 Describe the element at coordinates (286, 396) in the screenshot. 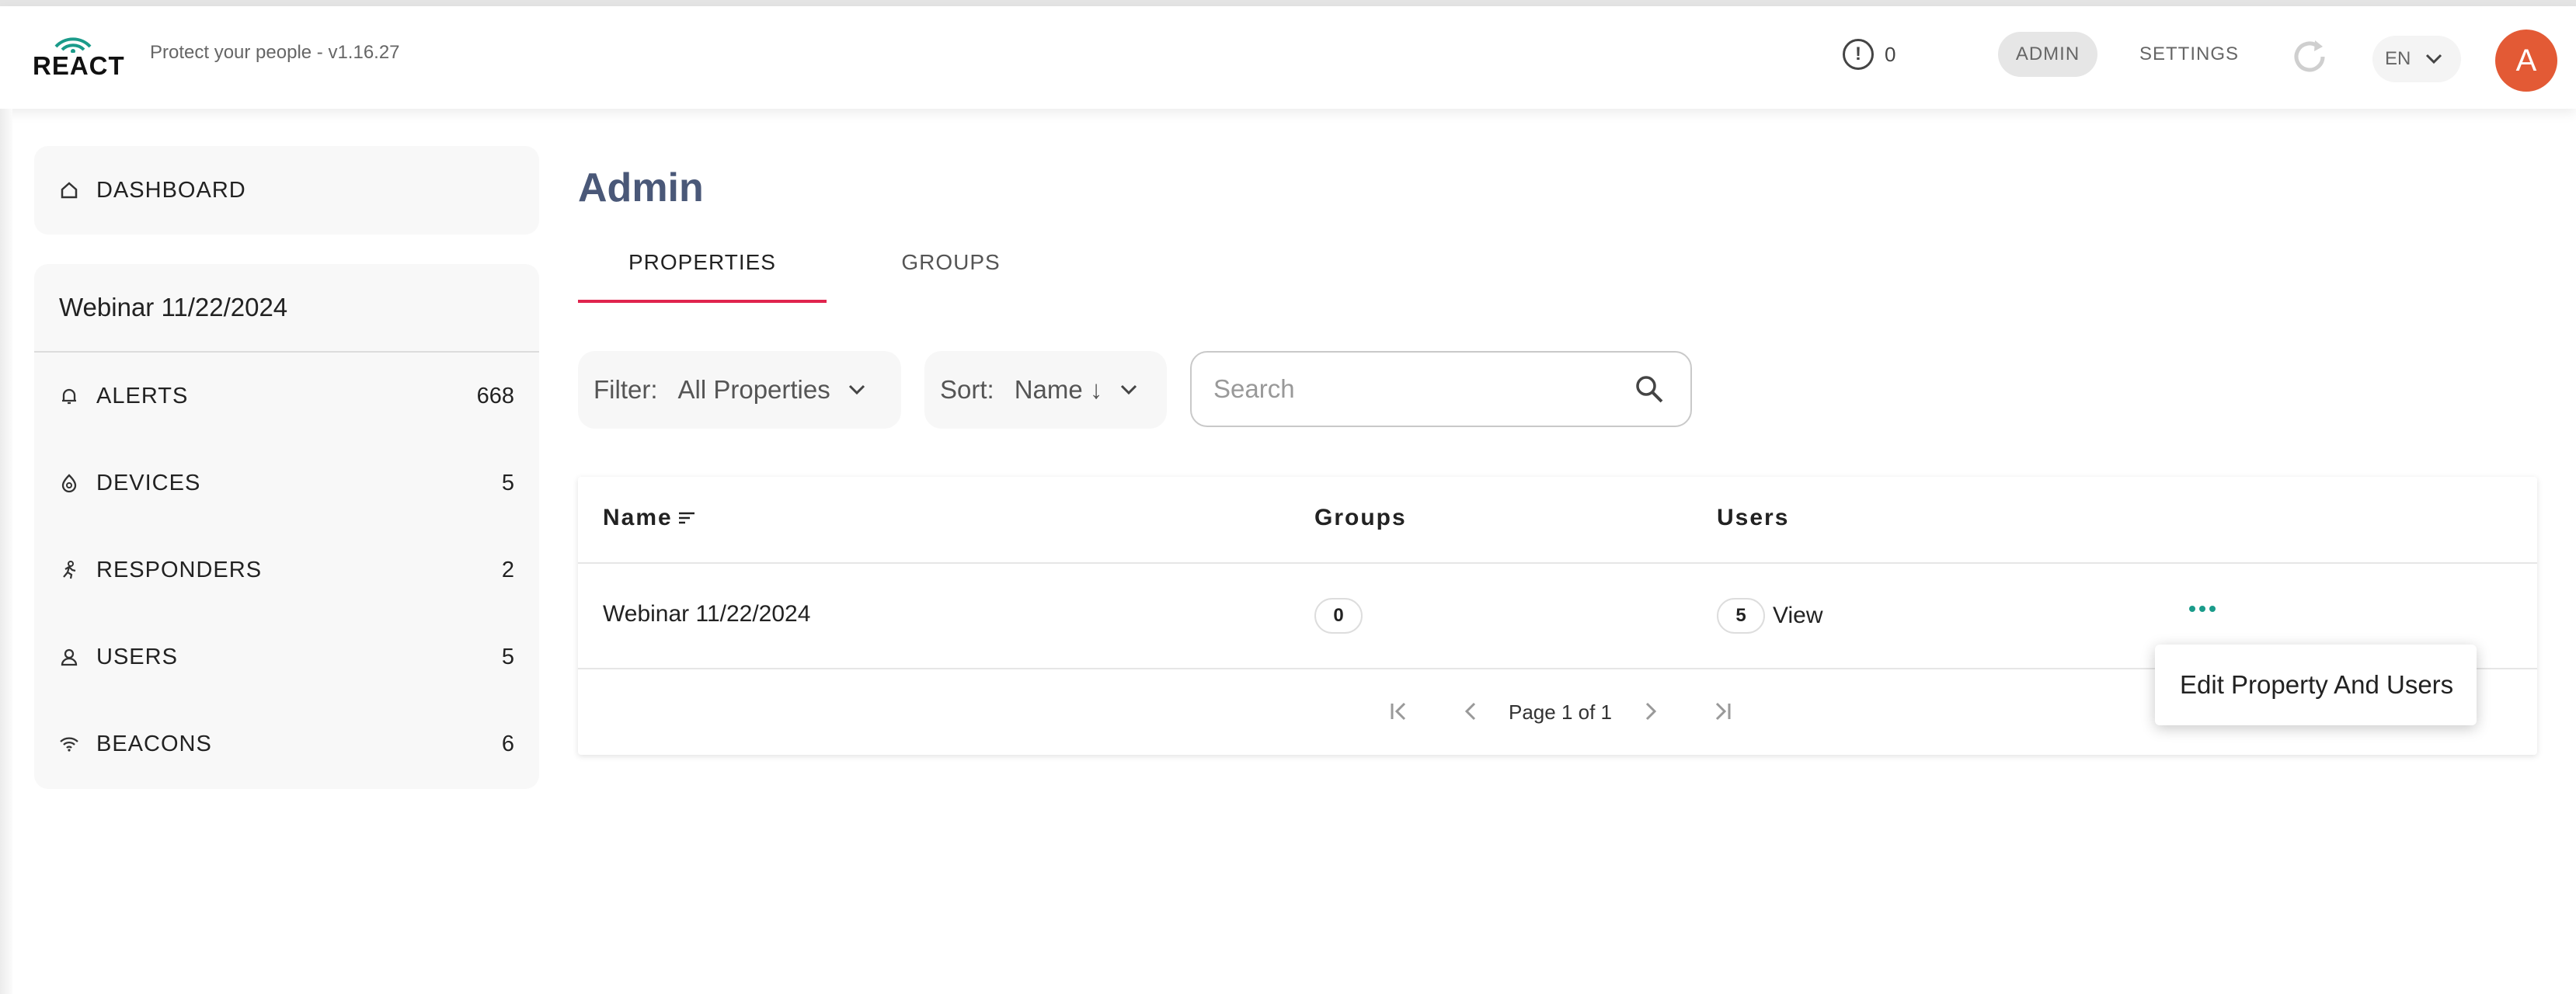

I see `sidebar-item-alerts: ALERTS 668` at that location.